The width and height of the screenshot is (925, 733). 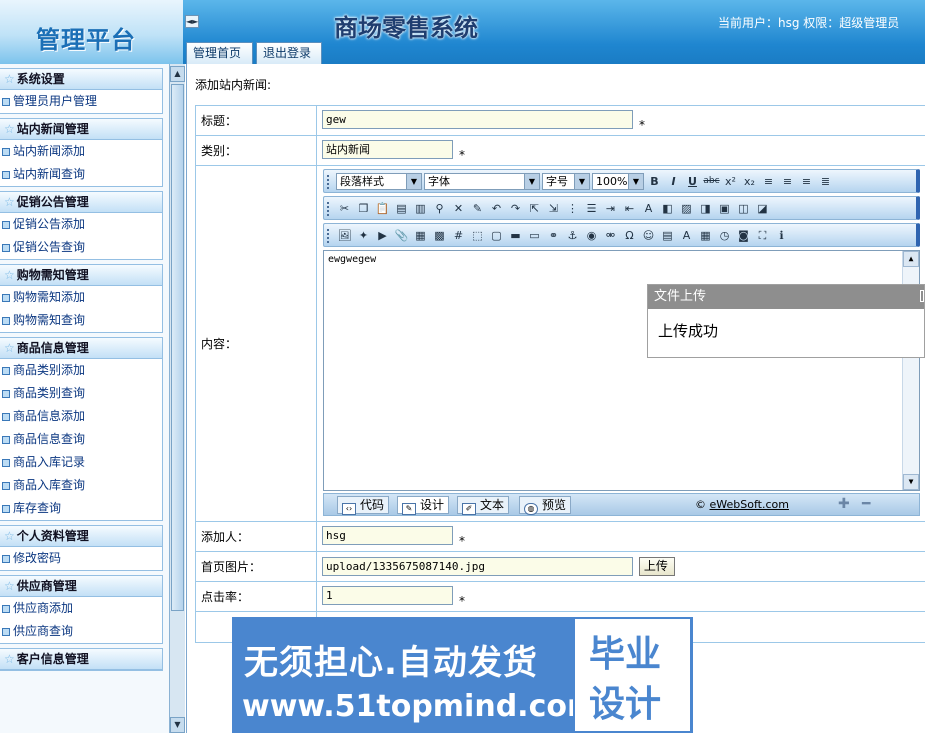 I want to click on image-path-input: upload/1335675087140.jpg, so click(x=477, y=566).